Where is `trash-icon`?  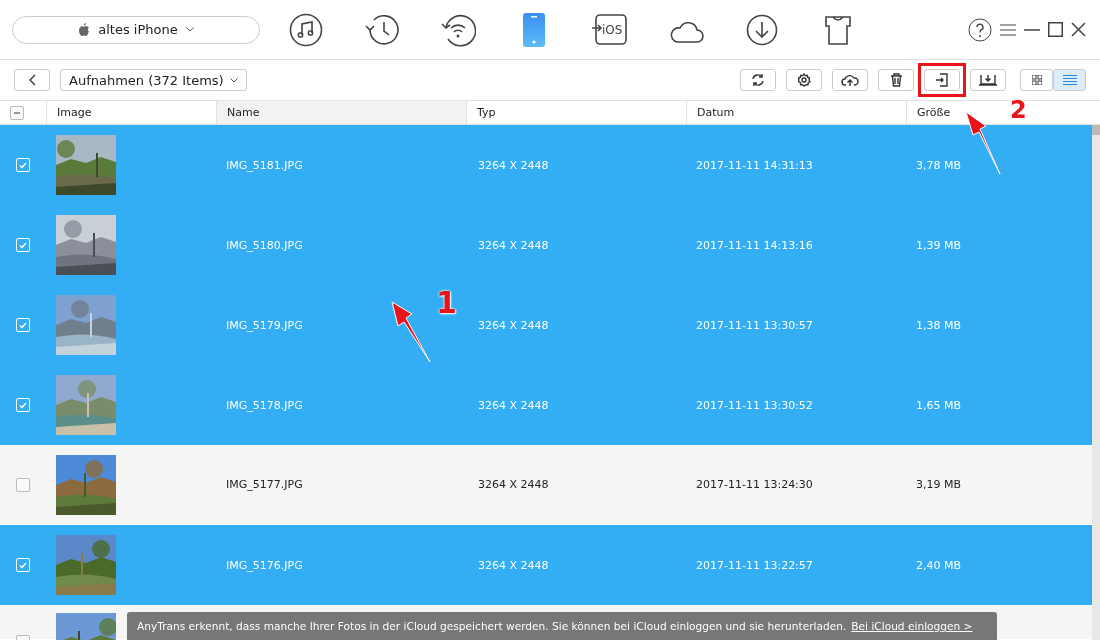
trash-icon is located at coordinates (896, 80).